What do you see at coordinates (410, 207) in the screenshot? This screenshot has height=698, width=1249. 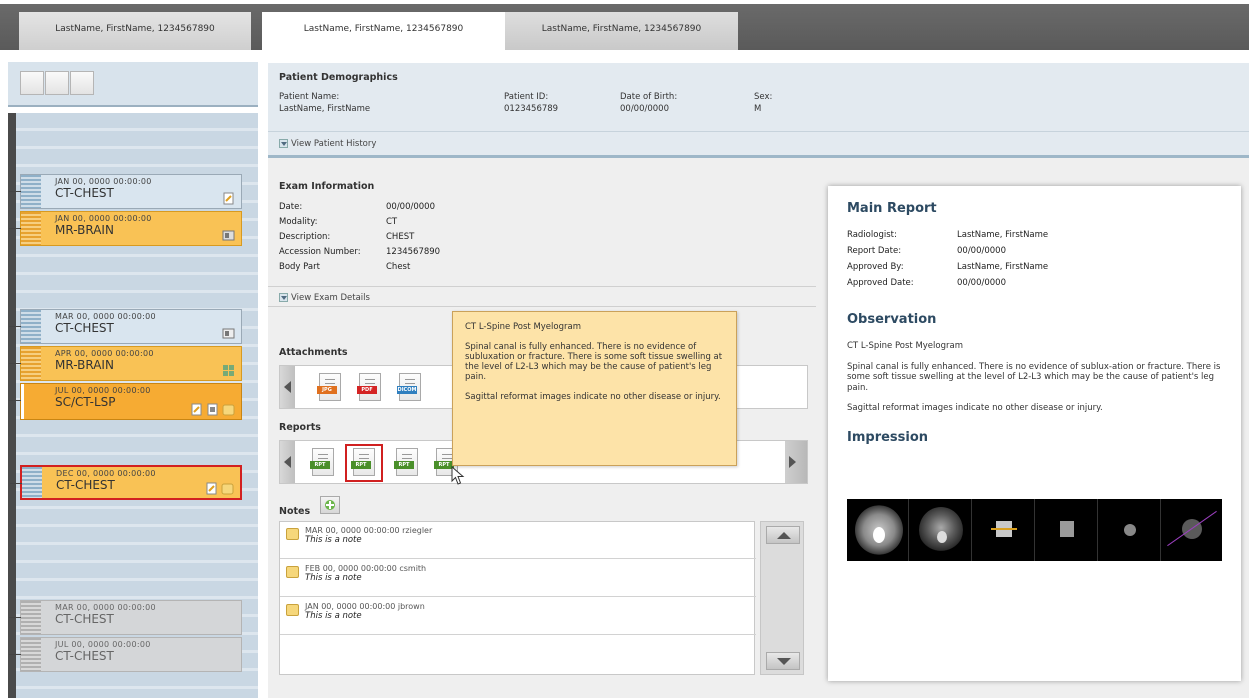 I see `exam-date-value: 00/00/0000` at bounding box center [410, 207].